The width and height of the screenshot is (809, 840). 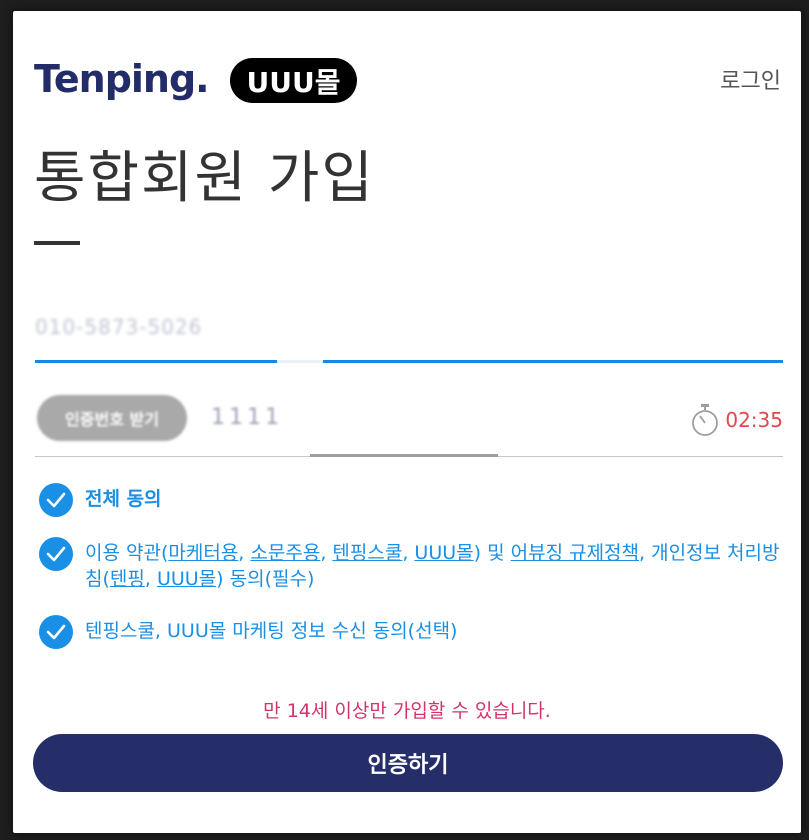 What do you see at coordinates (443, 553) in the screenshot?
I see `terms-mall-link: UUU몰` at bounding box center [443, 553].